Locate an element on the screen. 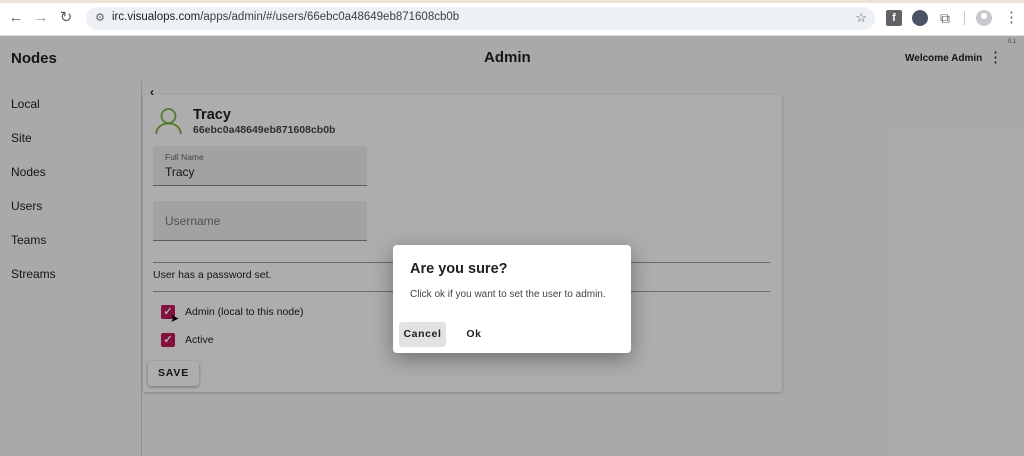 This screenshot has width=1024, height=456. browser-menu-icon: ⋮ is located at coordinates (1011, 18).